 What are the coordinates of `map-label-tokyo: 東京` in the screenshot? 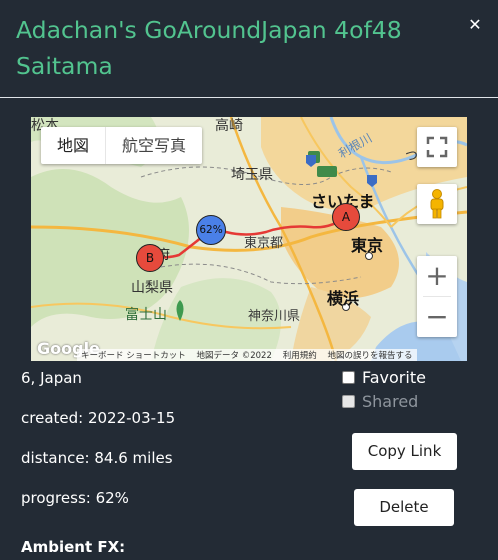 It's located at (367, 245).